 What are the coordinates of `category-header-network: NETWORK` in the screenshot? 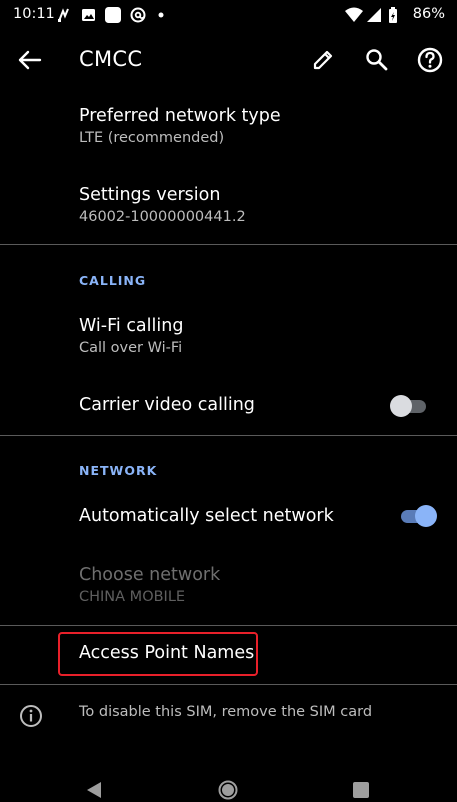 It's located at (118, 470).